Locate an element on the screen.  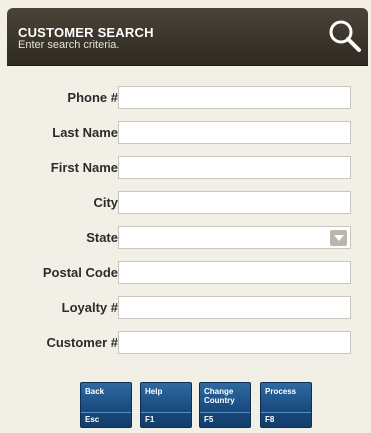
customer-number-input is located at coordinates (234, 342).